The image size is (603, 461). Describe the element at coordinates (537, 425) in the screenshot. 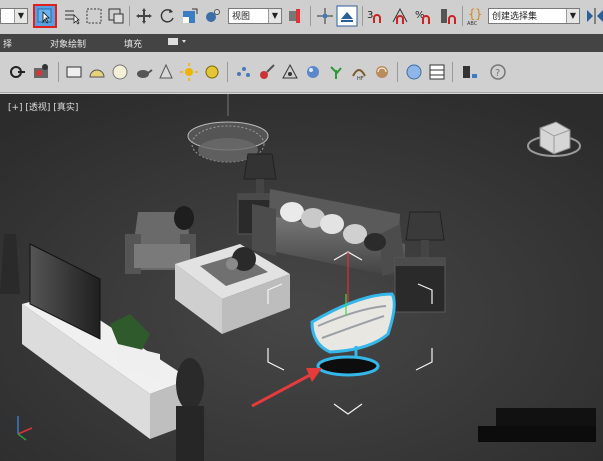

I see `redaction-block` at that location.